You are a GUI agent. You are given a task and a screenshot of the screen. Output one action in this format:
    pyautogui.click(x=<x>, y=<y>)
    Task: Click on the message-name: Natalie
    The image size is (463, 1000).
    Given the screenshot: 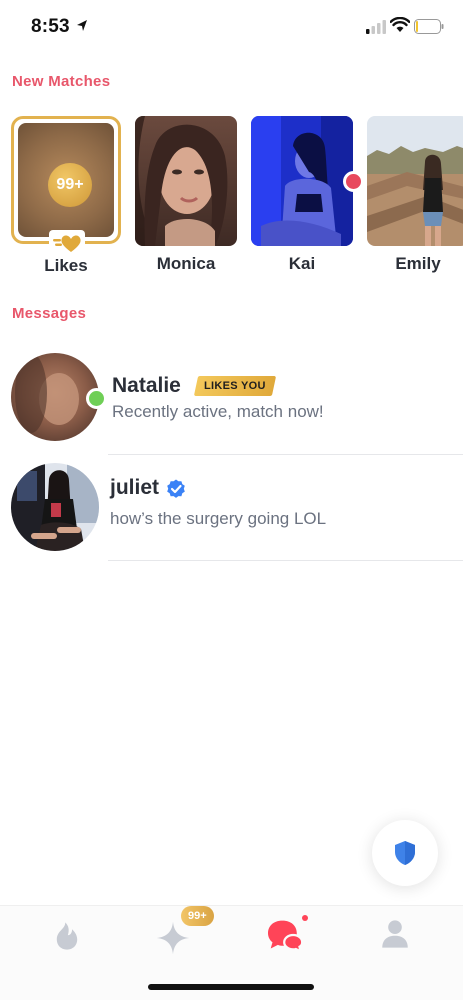 What is the action you would take?
    pyautogui.click(x=146, y=385)
    